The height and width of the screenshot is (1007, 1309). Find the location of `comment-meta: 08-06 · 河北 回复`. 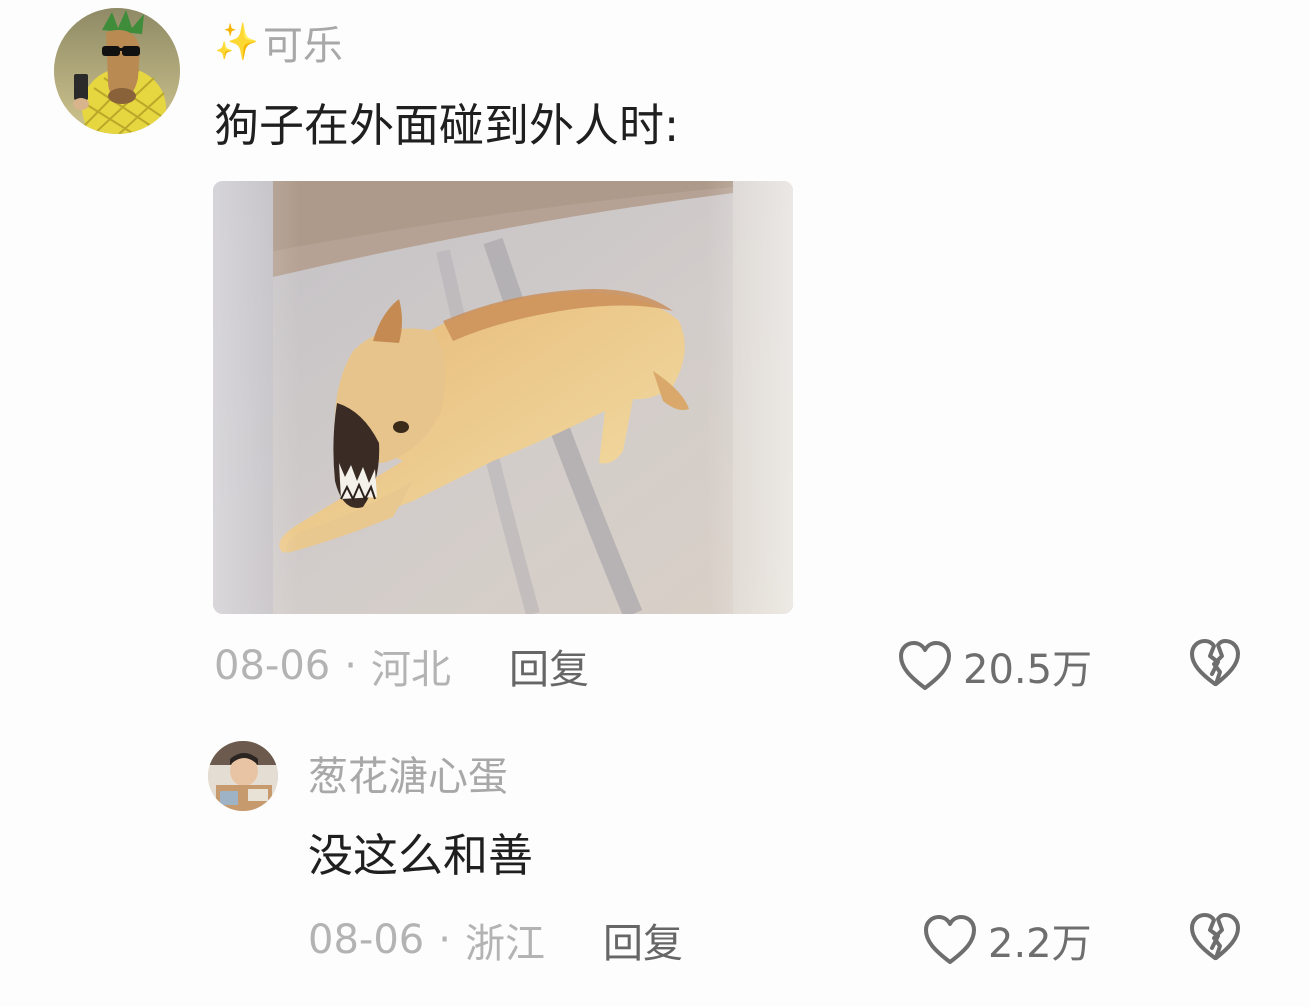

comment-meta: 08-06 · 河北 回复 is located at coordinates (401, 666).